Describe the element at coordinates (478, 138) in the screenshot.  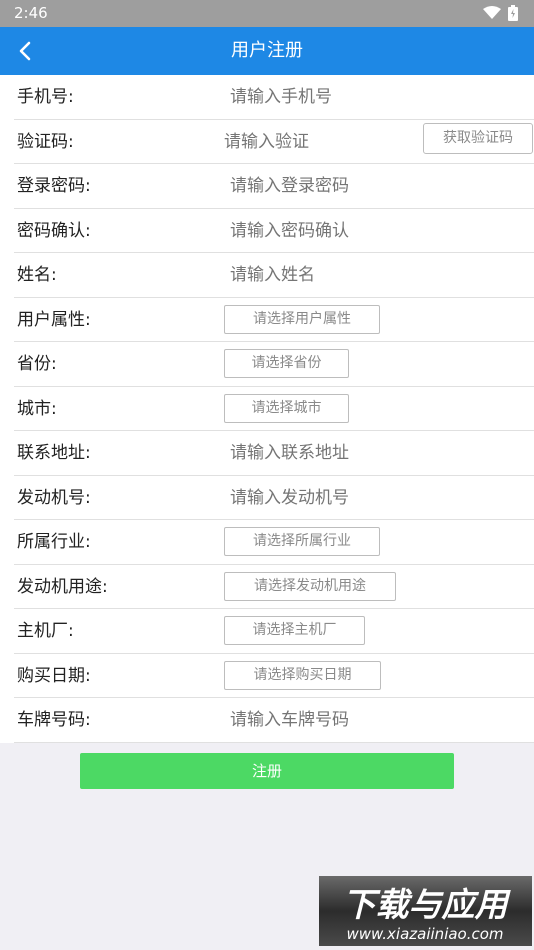
I see `get-code-button: 获取验证码` at that location.